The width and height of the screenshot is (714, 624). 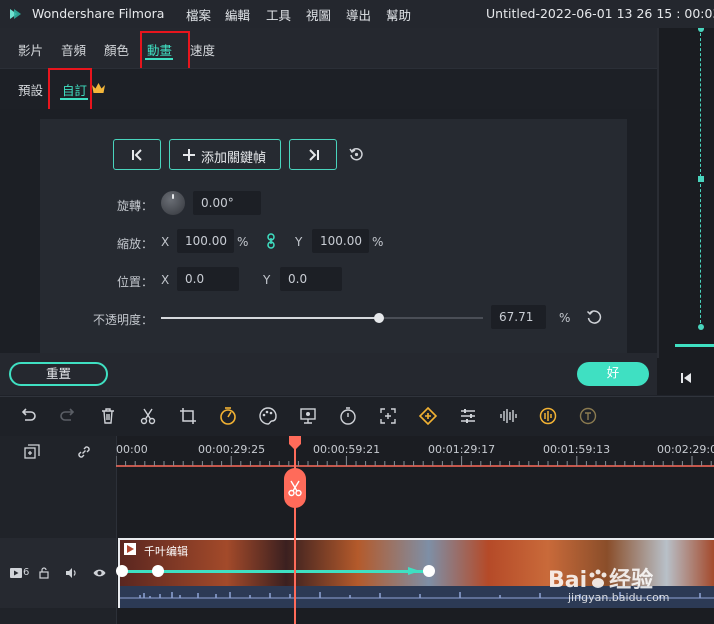 What do you see at coordinates (378, 242) in the screenshot?
I see `scale-y-unit: %` at bounding box center [378, 242].